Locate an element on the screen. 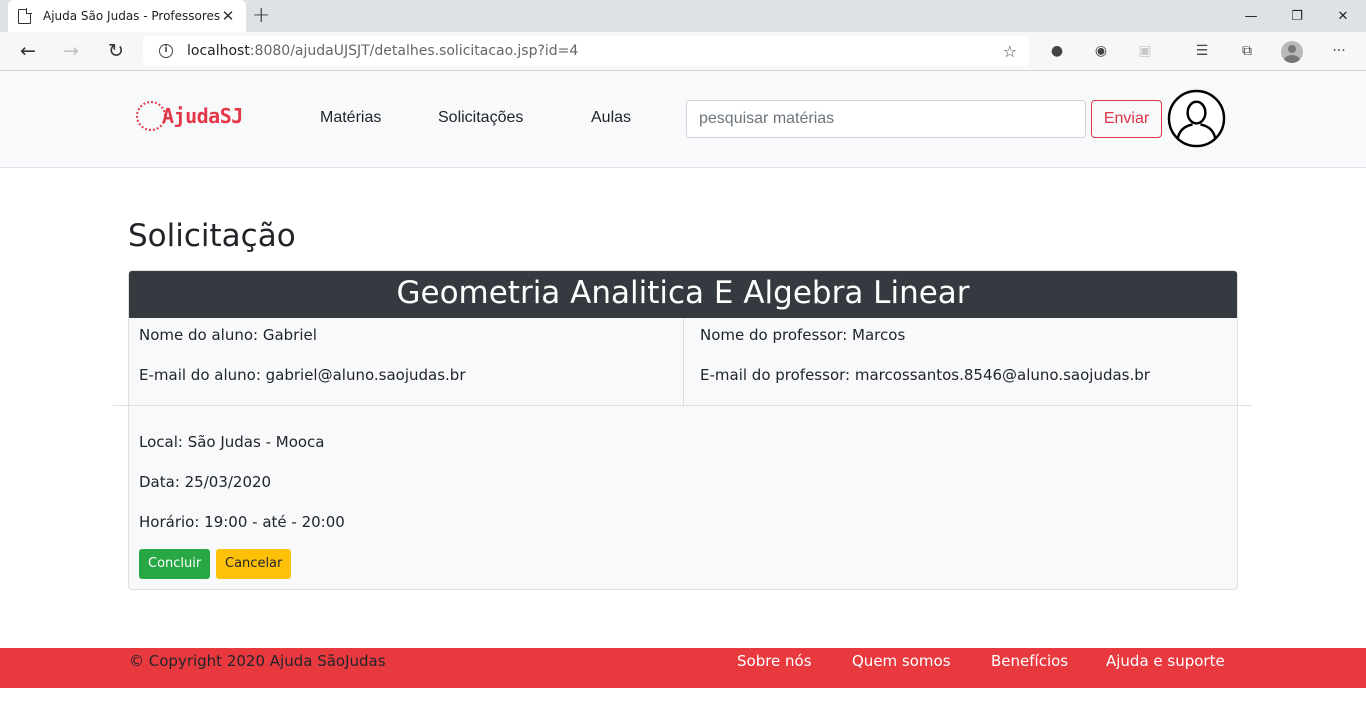 This screenshot has width=1366, height=728. brand-logo: AjudaSJ is located at coordinates (189, 116).